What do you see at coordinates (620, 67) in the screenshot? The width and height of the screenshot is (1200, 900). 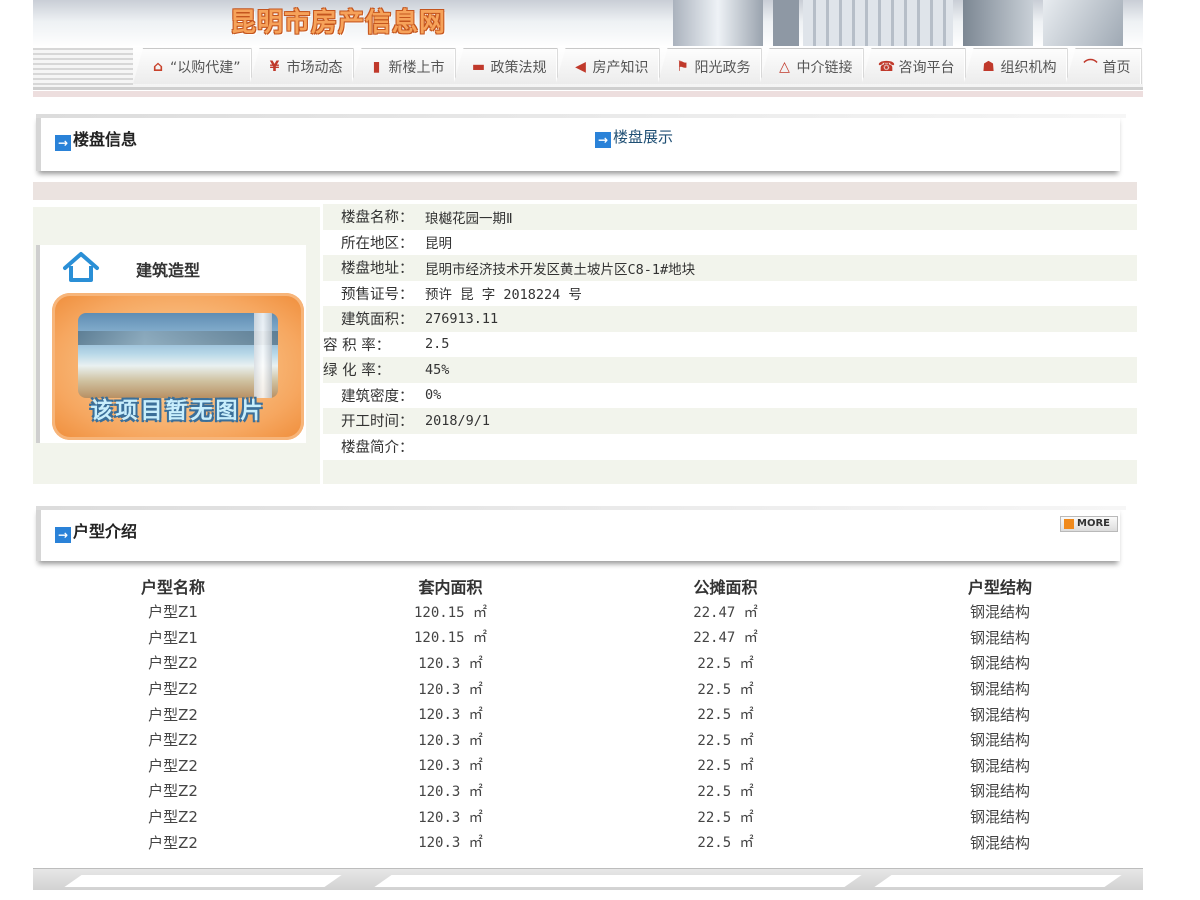 I see `nav-tab-label: 房产知识` at bounding box center [620, 67].